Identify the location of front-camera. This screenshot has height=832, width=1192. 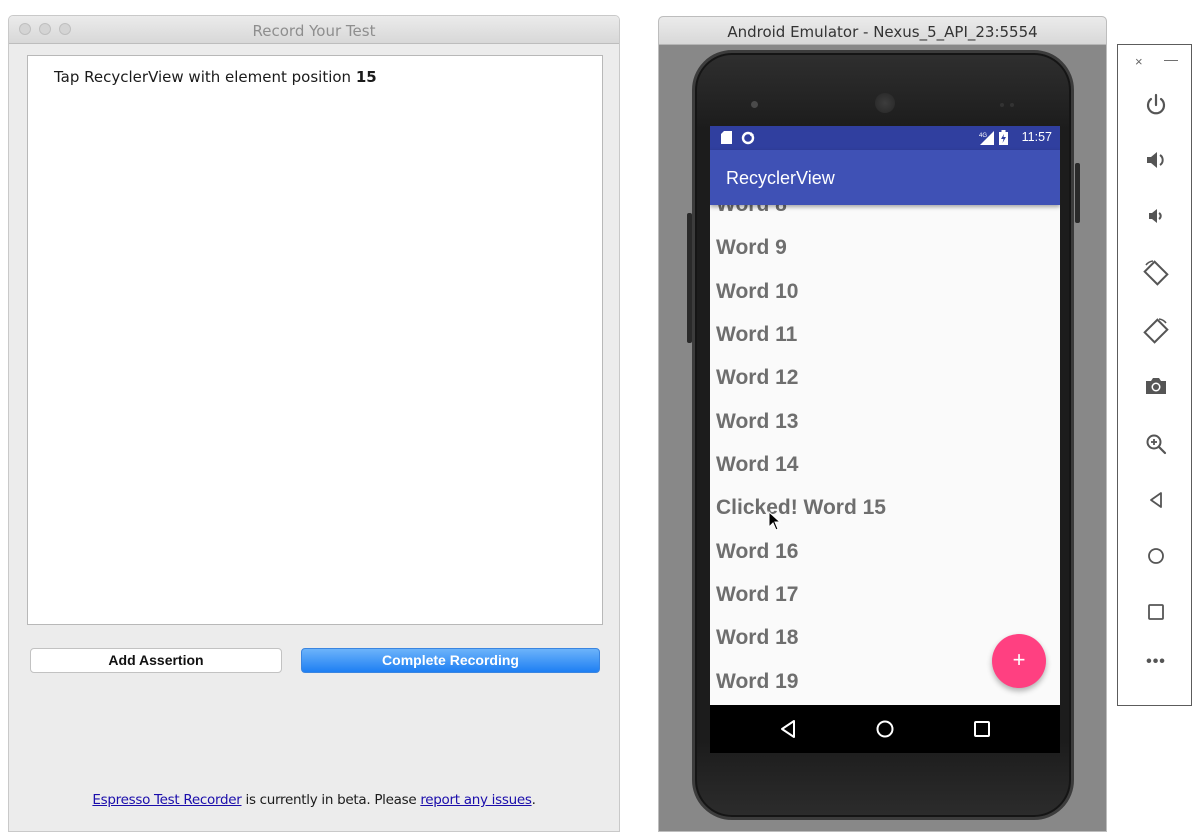
(754, 104).